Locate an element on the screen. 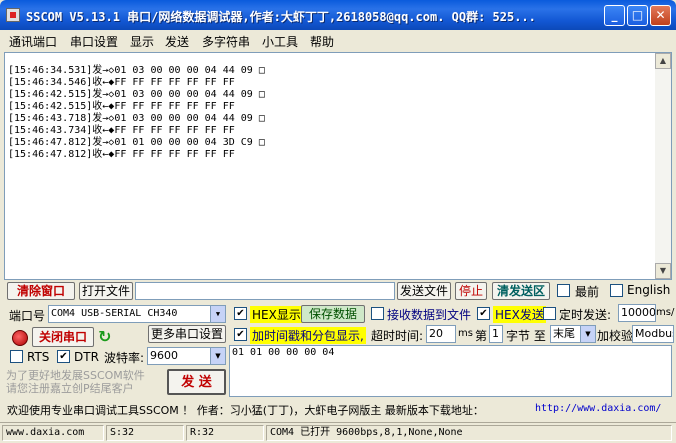 The width and height of the screenshot is (676, 443). english-label: English is located at coordinates (649, 290).